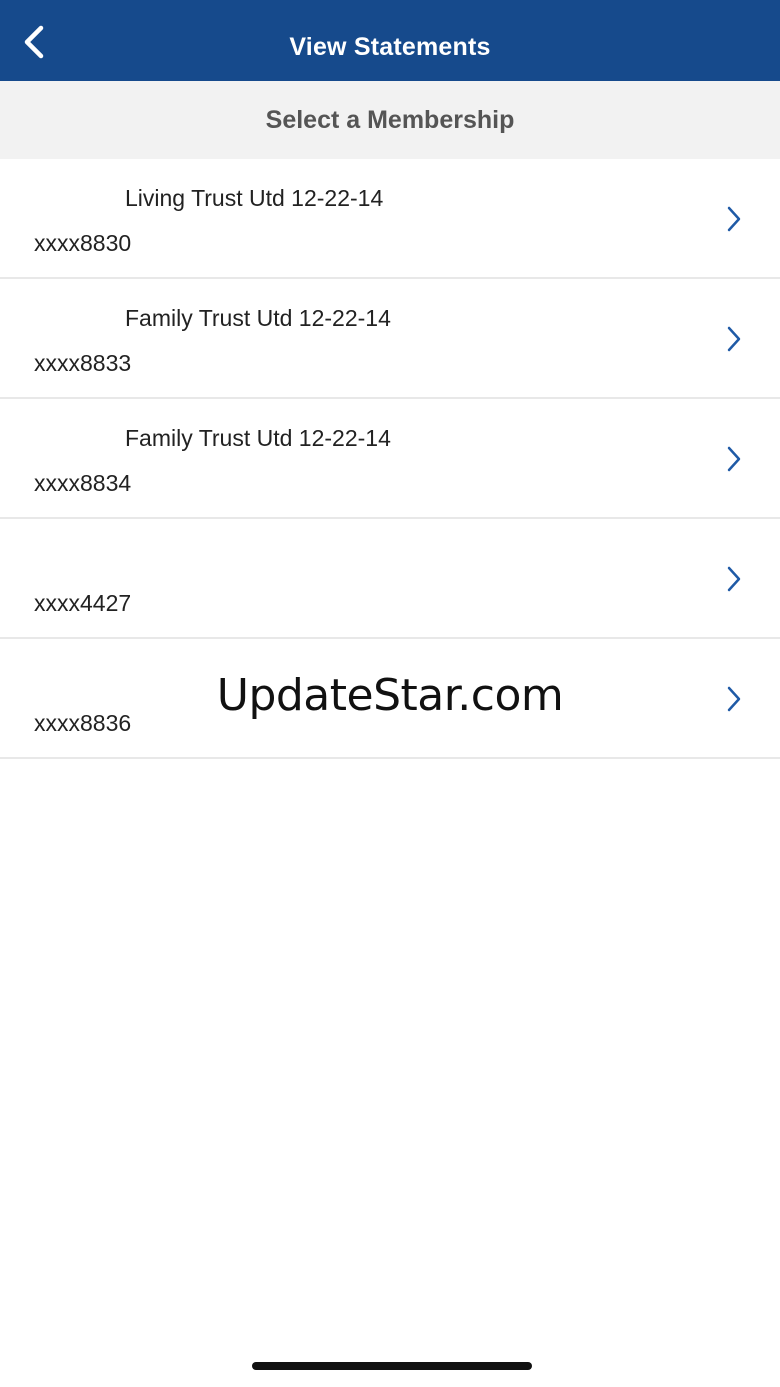 This screenshot has width=780, height=1387. What do you see at coordinates (392, 1366) in the screenshot?
I see `home-indicator` at bounding box center [392, 1366].